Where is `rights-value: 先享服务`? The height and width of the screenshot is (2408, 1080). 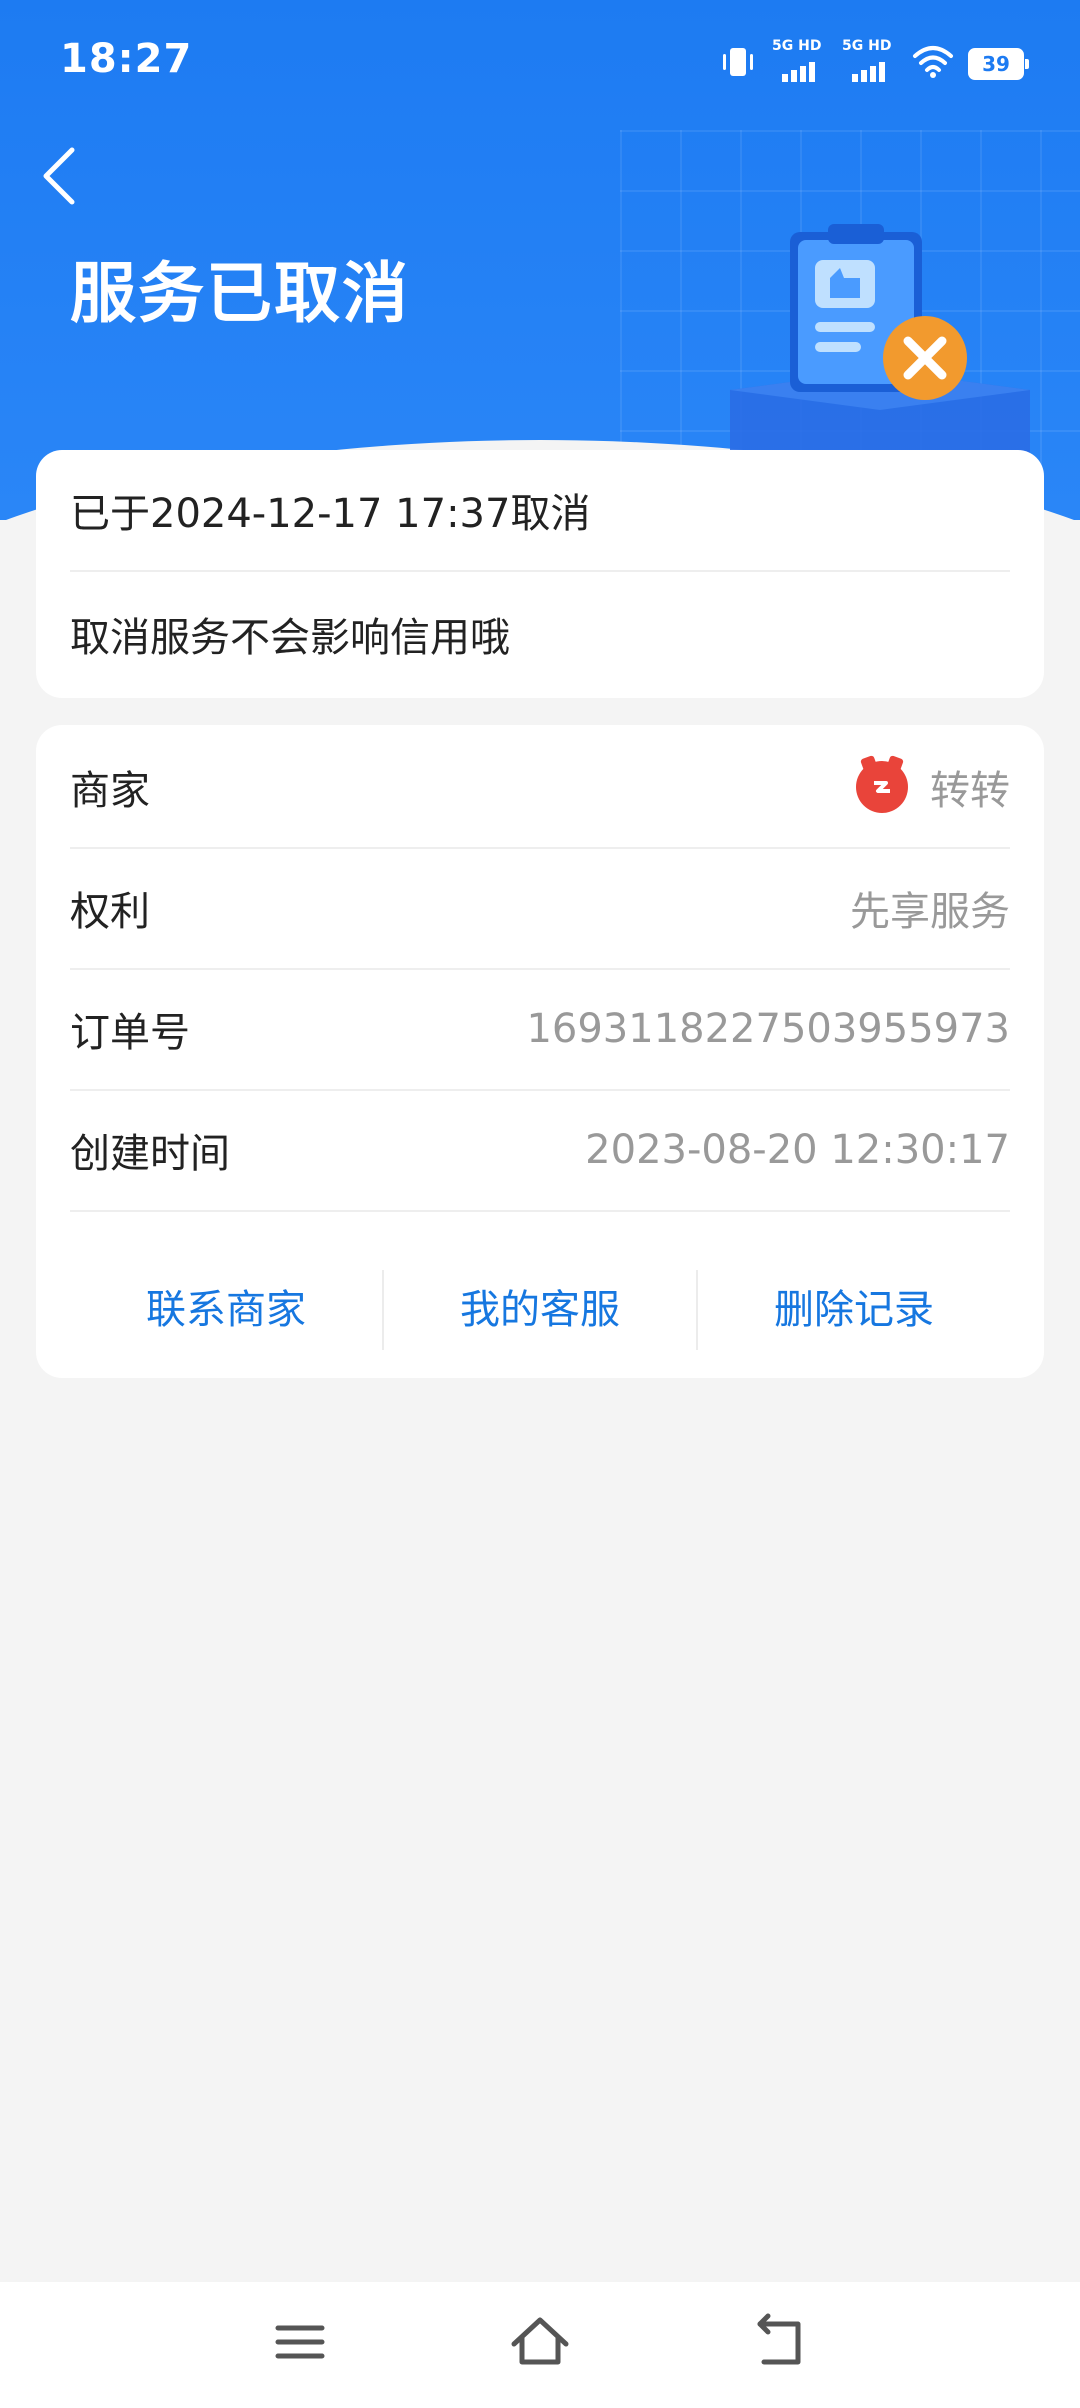
rights-value: 先享服务 is located at coordinates (930, 912).